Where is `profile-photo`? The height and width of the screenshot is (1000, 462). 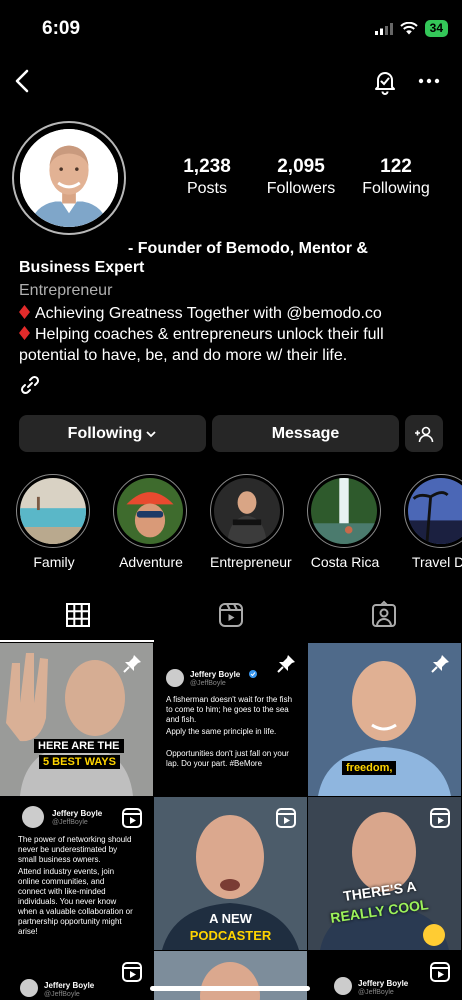 profile-photo is located at coordinates (69, 178).